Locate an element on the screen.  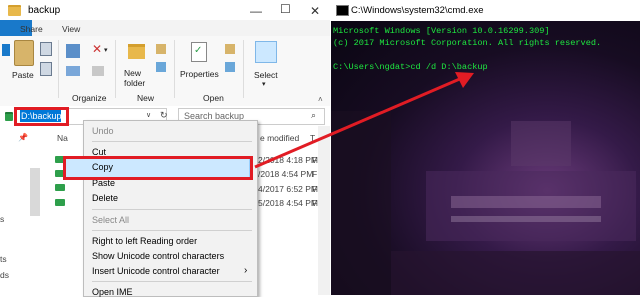
arrow-line is located at coordinates (358, 122).